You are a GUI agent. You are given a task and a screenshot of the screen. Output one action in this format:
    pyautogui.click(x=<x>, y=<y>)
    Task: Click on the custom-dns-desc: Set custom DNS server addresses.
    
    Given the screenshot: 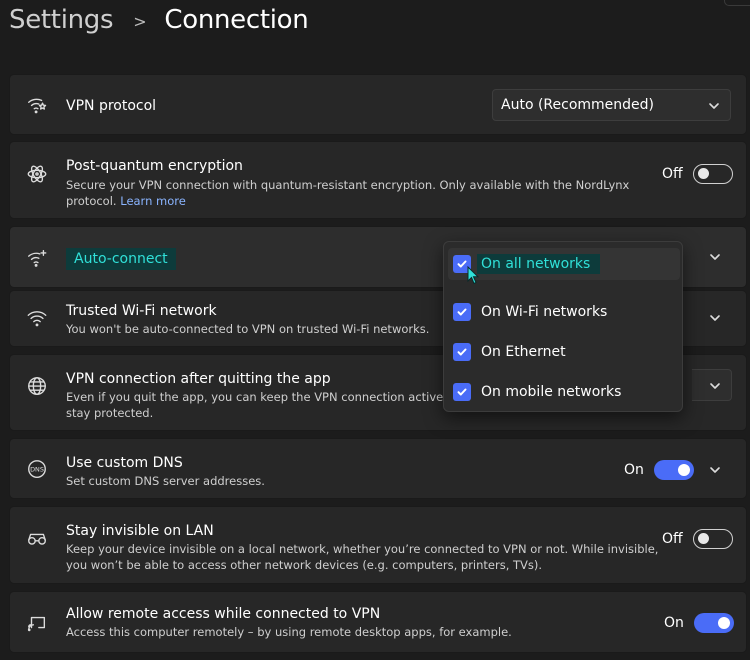 What is the action you would take?
    pyautogui.click(x=165, y=481)
    